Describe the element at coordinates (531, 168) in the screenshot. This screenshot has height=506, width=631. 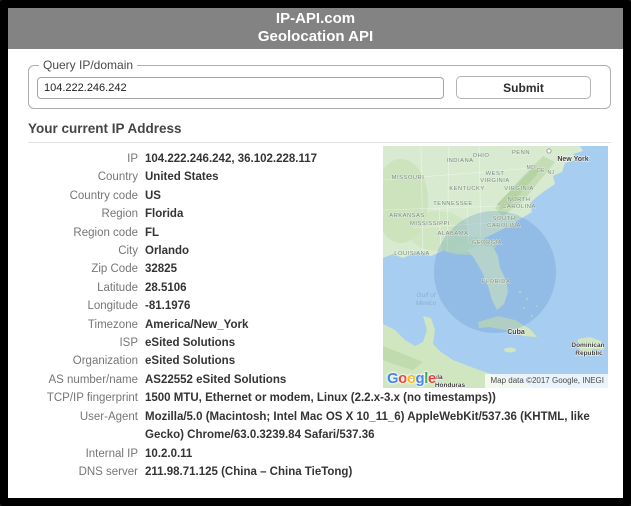
I see `map-label-md: MD` at that location.